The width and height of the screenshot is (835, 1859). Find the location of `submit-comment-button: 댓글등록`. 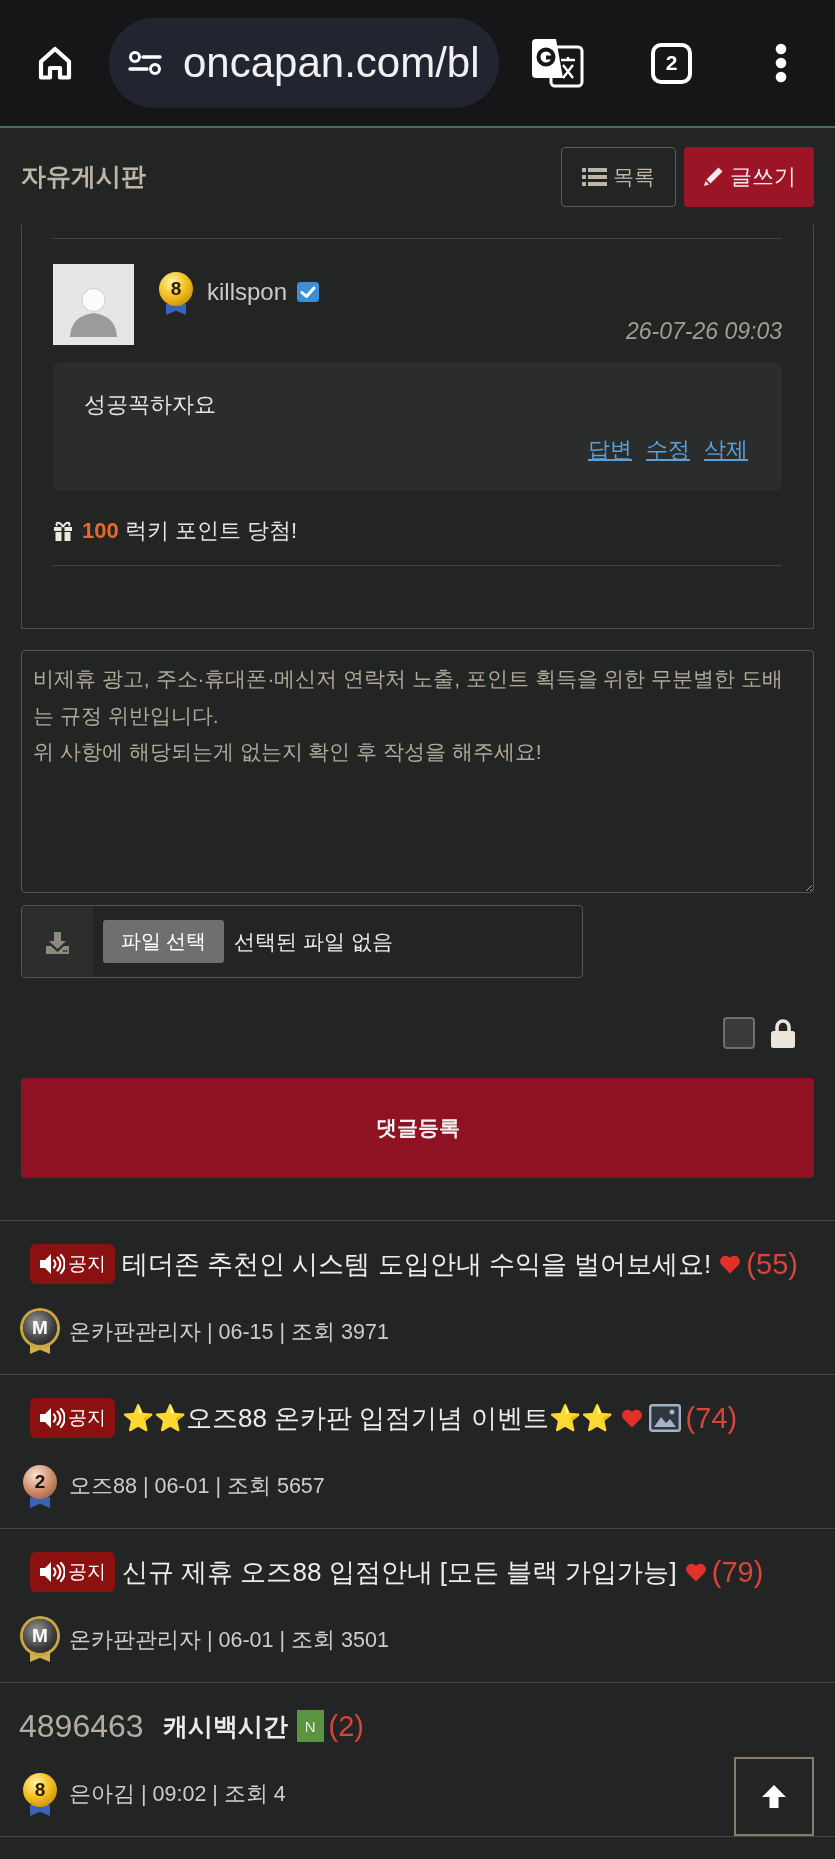

submit-comment-button: 댓글등록 is located at coordinates (417, 1128).